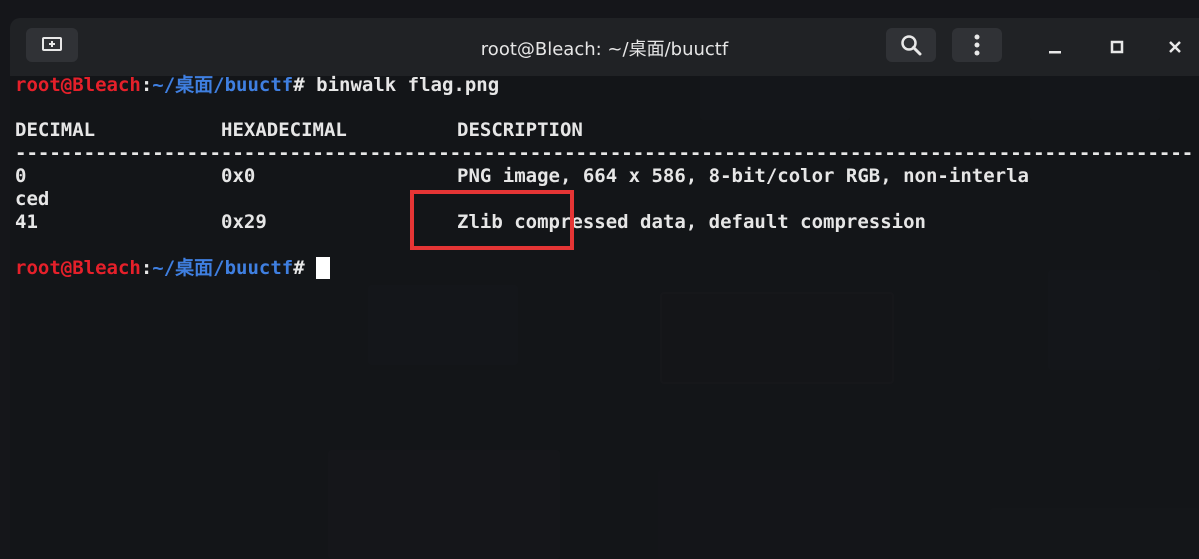 The image size is (1199, 559). What do you see at coordinates (520, 130) in the screenshot?
I see `header-description: DESCRIPTION` at bounding box center [520, 130].